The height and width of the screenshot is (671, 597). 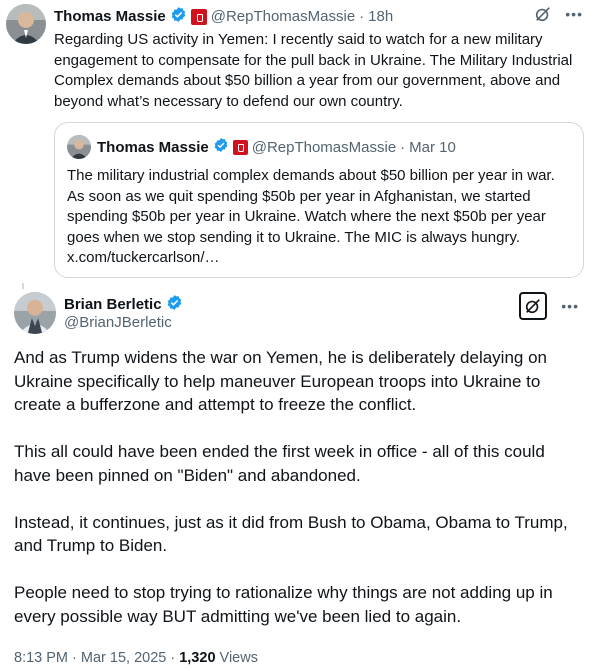 I want to click on top-author-name: Thomas Massie, so click(x=110, y=16).